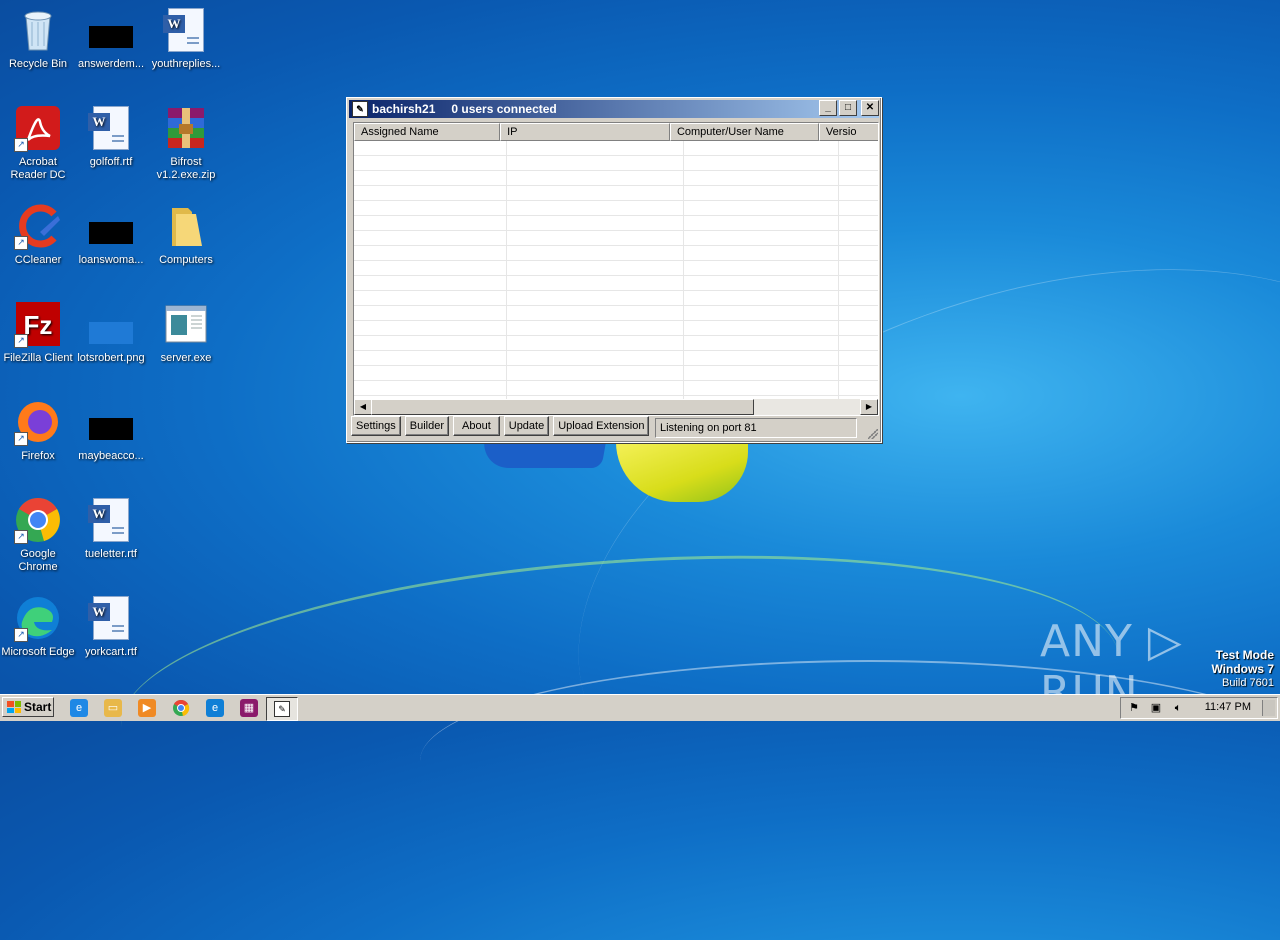 The image size is (1280, 940). Describe the element at coordinates (585, 132) in the screenshot. I see `column-ip: IP` at that location.